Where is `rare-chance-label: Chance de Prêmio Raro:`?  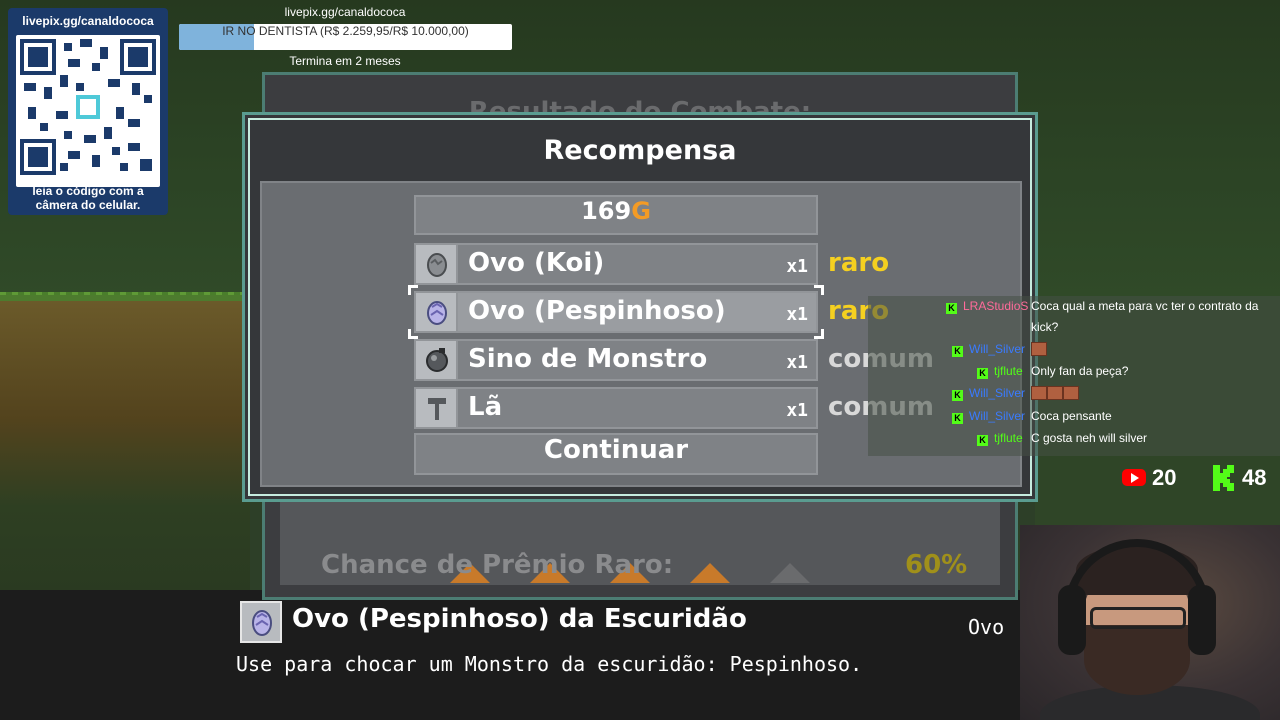 rare-chance-label: Chance de Prêmio Raro: is located at coordinates (497, 565).